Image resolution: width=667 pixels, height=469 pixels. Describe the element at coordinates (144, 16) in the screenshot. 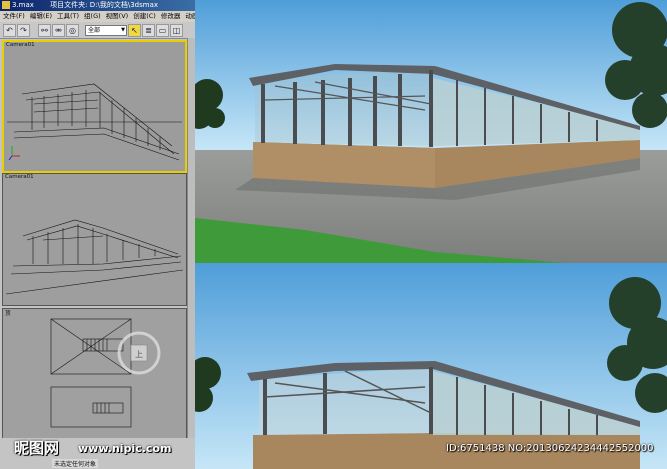

I see `menu-create: 创建(C)` at that location.